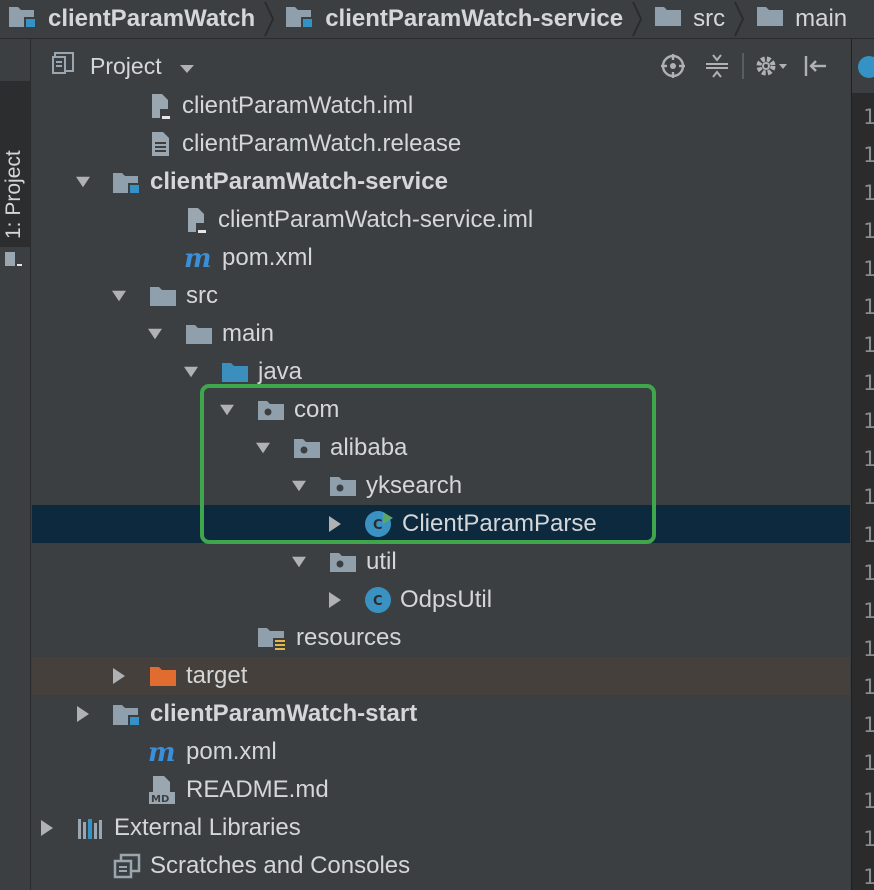  What do you see at coordinates (441, 410) in the screenshot?
I see `tree-row: com` at bounding box center [441, 410].